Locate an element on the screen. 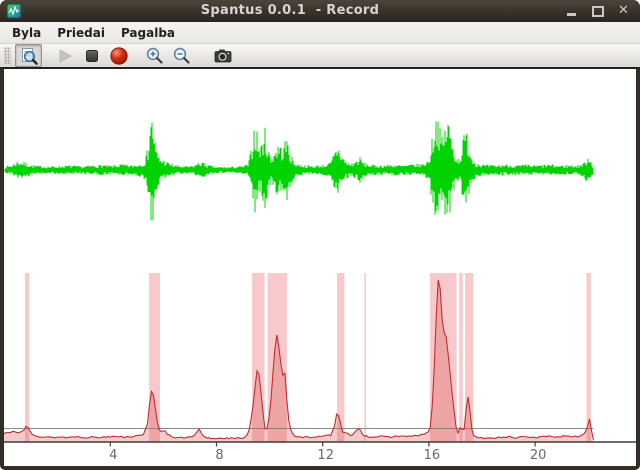  window-title: Spantus 0.0.1 - Record is located at coordinates (290, 10).